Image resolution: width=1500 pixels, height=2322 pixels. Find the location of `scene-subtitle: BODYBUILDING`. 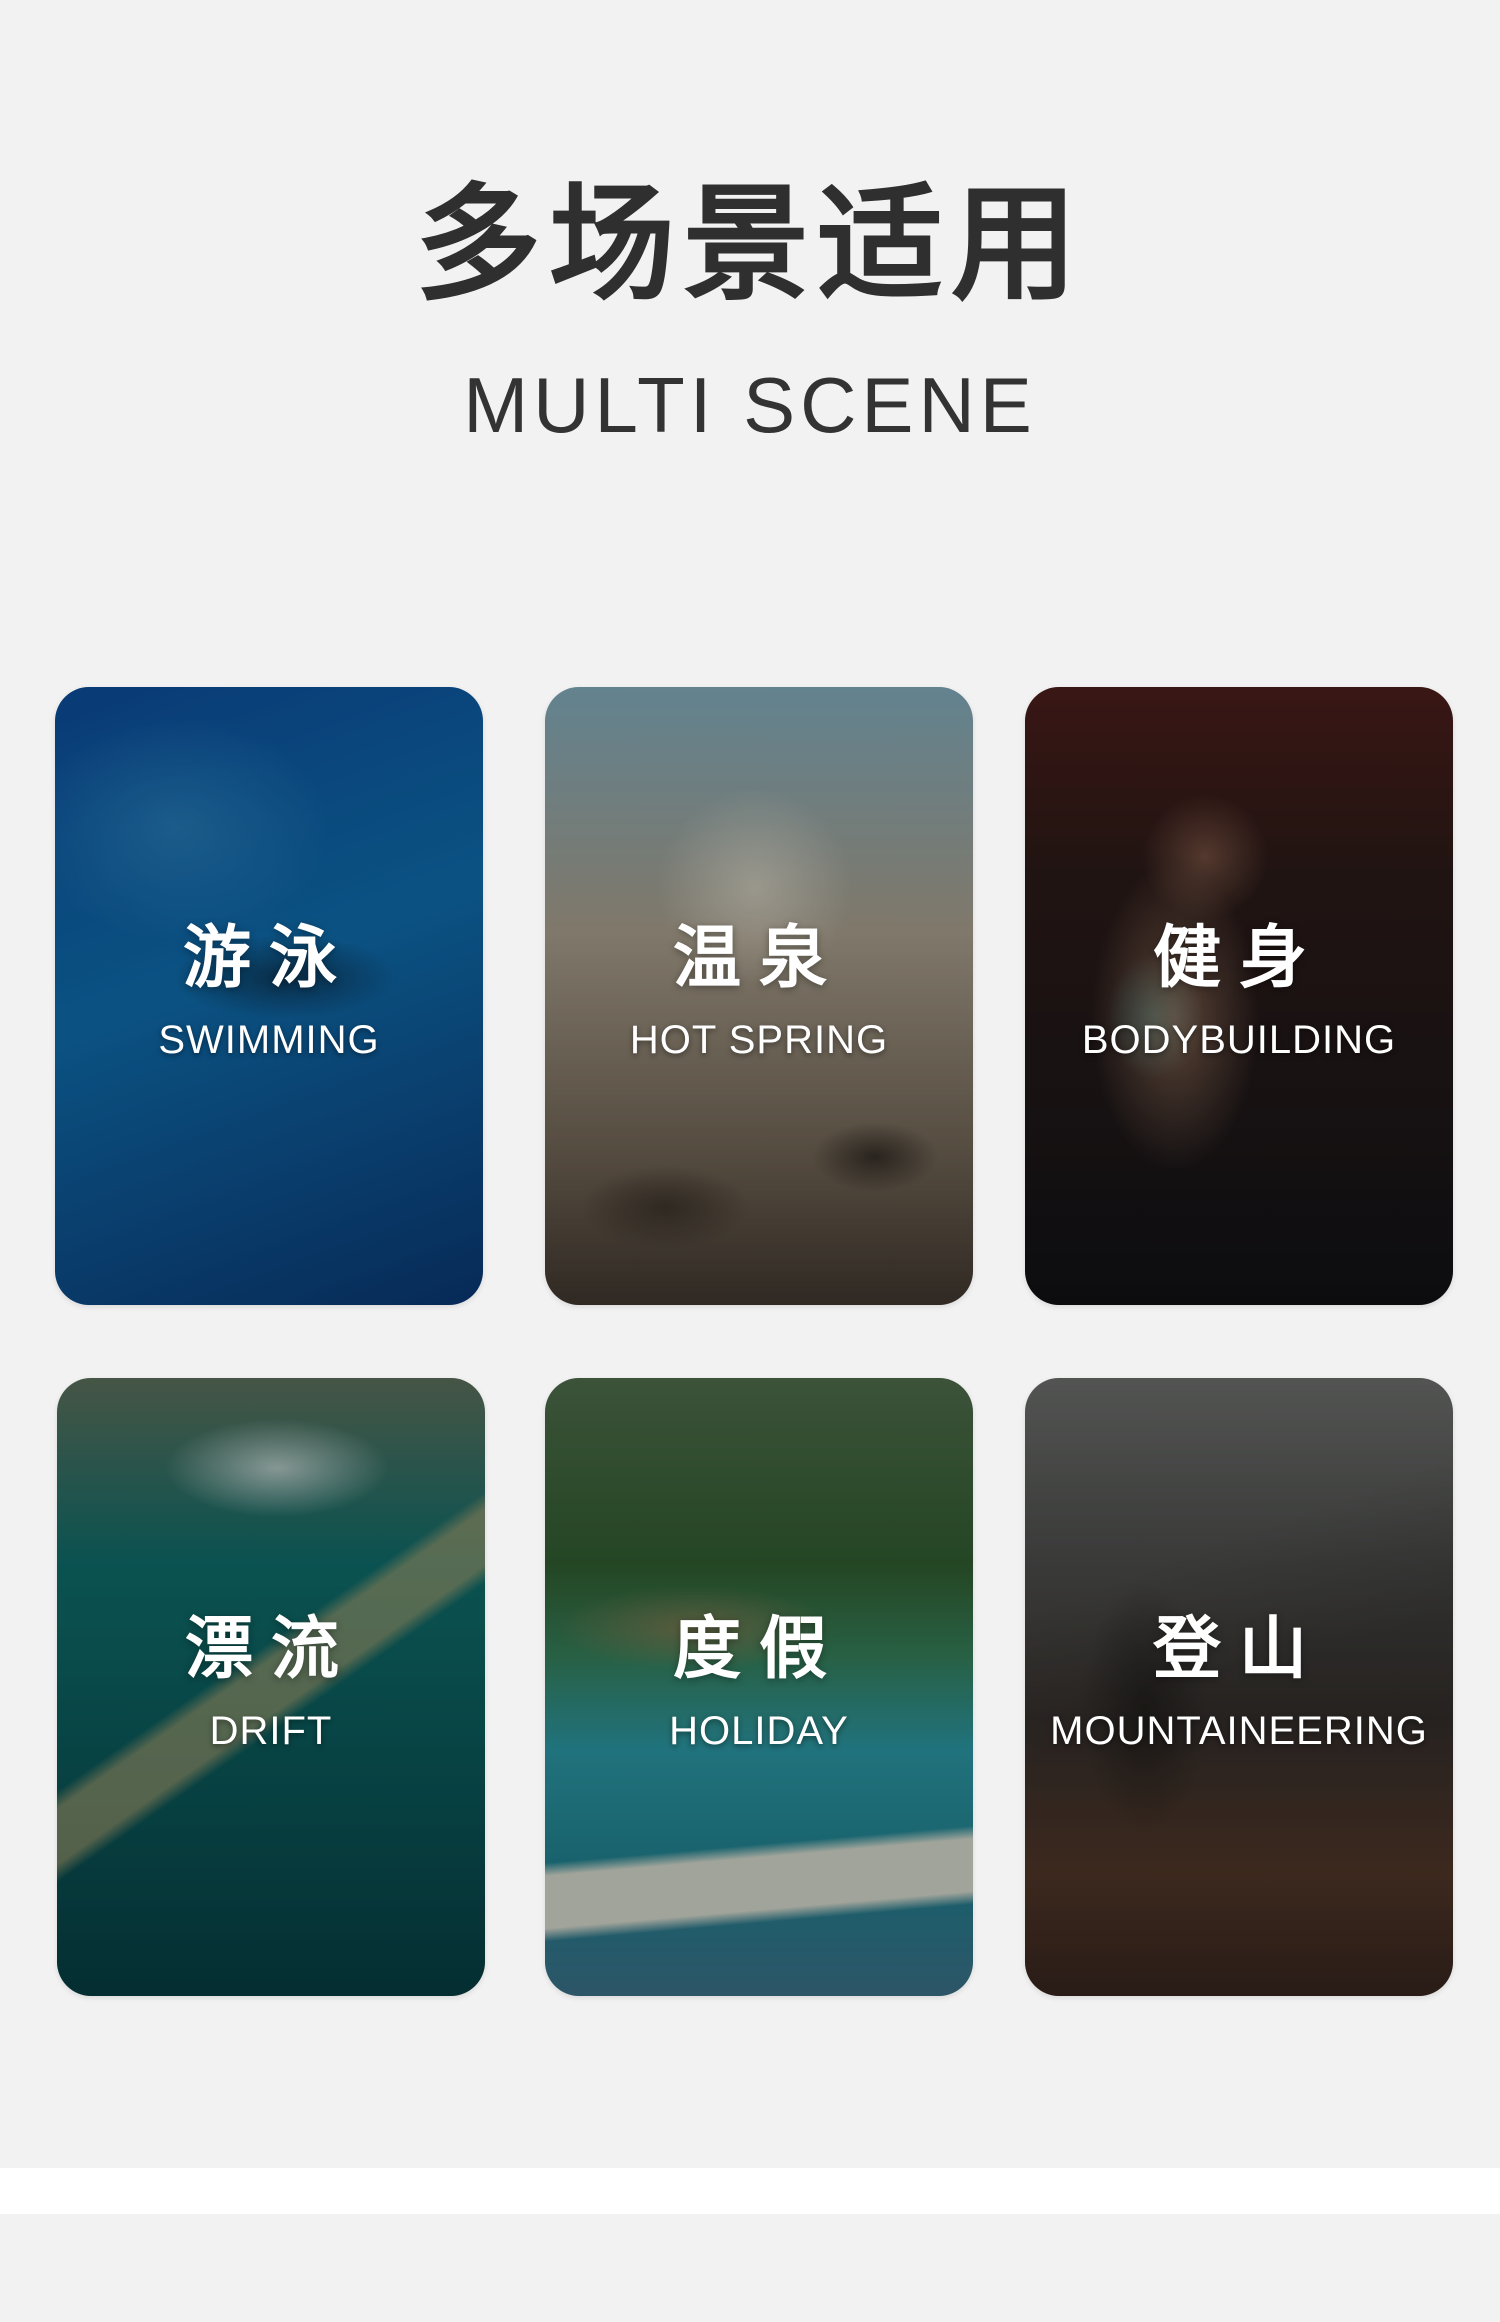

scene-subtitle: BODYBUILDING is located at coordinates (1239, 1040).